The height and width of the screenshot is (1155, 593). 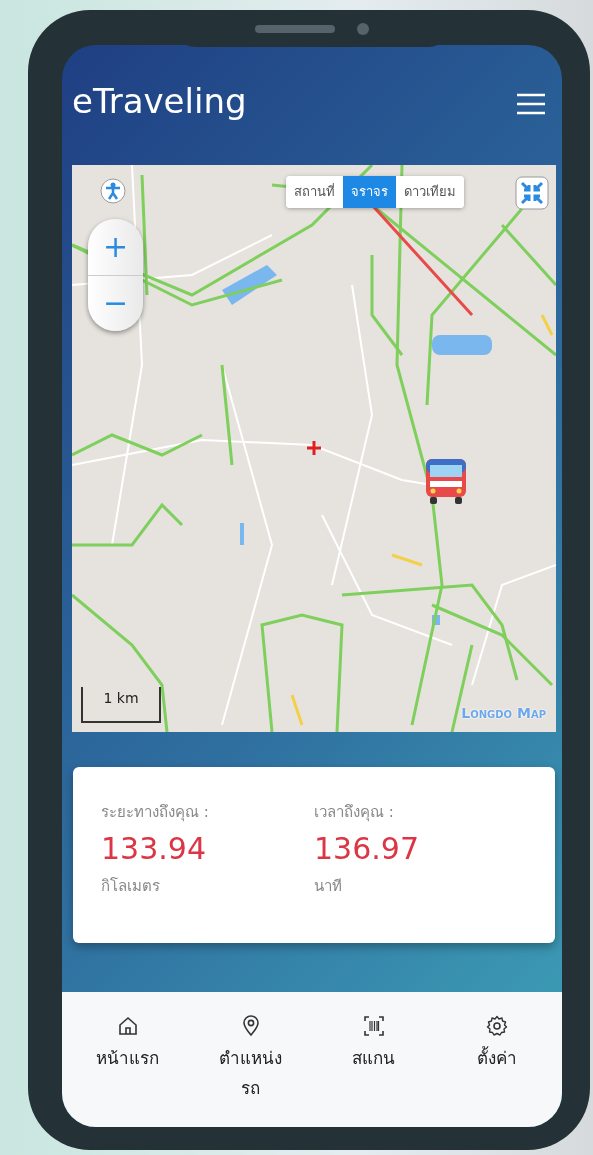 I want to click on bus-icon, so click(x=446, y=481).